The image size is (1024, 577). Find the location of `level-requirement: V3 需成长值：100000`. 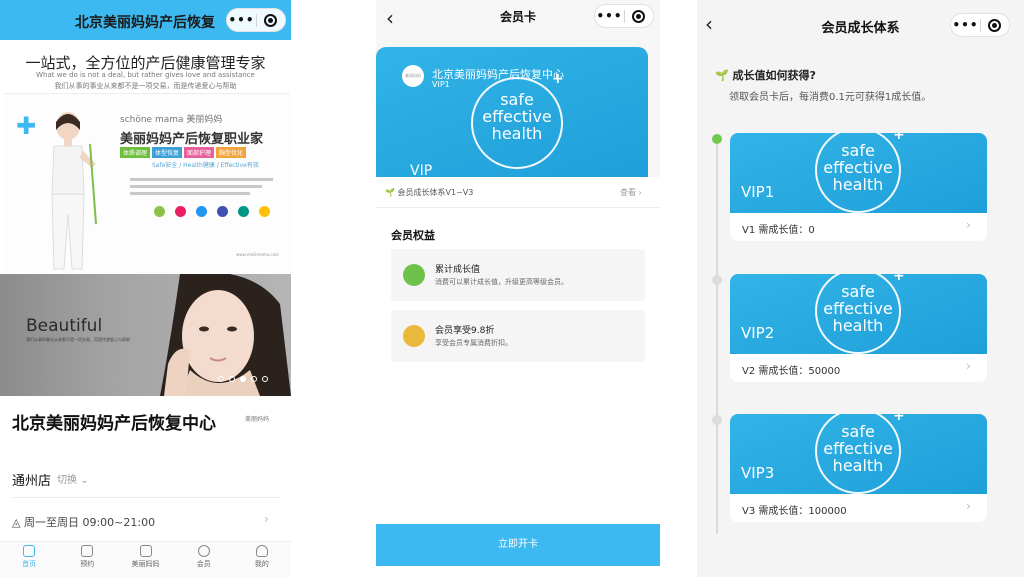

level-requirement: V3 需成长值：100000 is located at coordinates (794, 511).